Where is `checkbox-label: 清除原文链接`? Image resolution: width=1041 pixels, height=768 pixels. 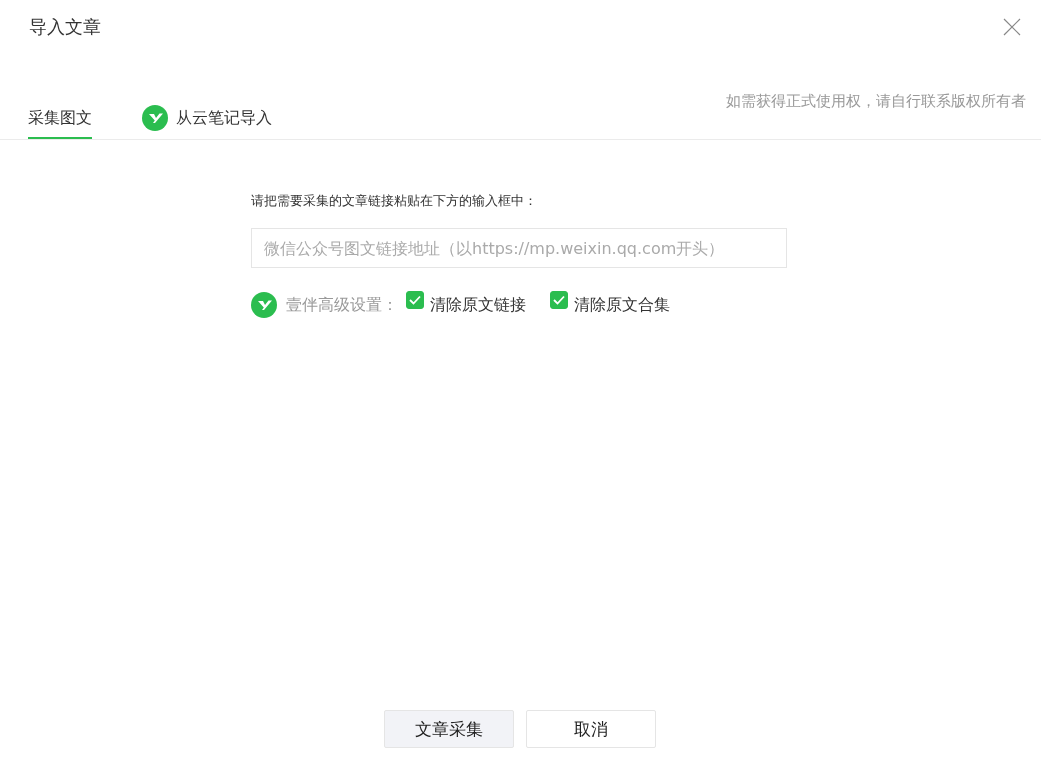 checkbox-label: 清除原文链接 is located at coordinates (478, 305).